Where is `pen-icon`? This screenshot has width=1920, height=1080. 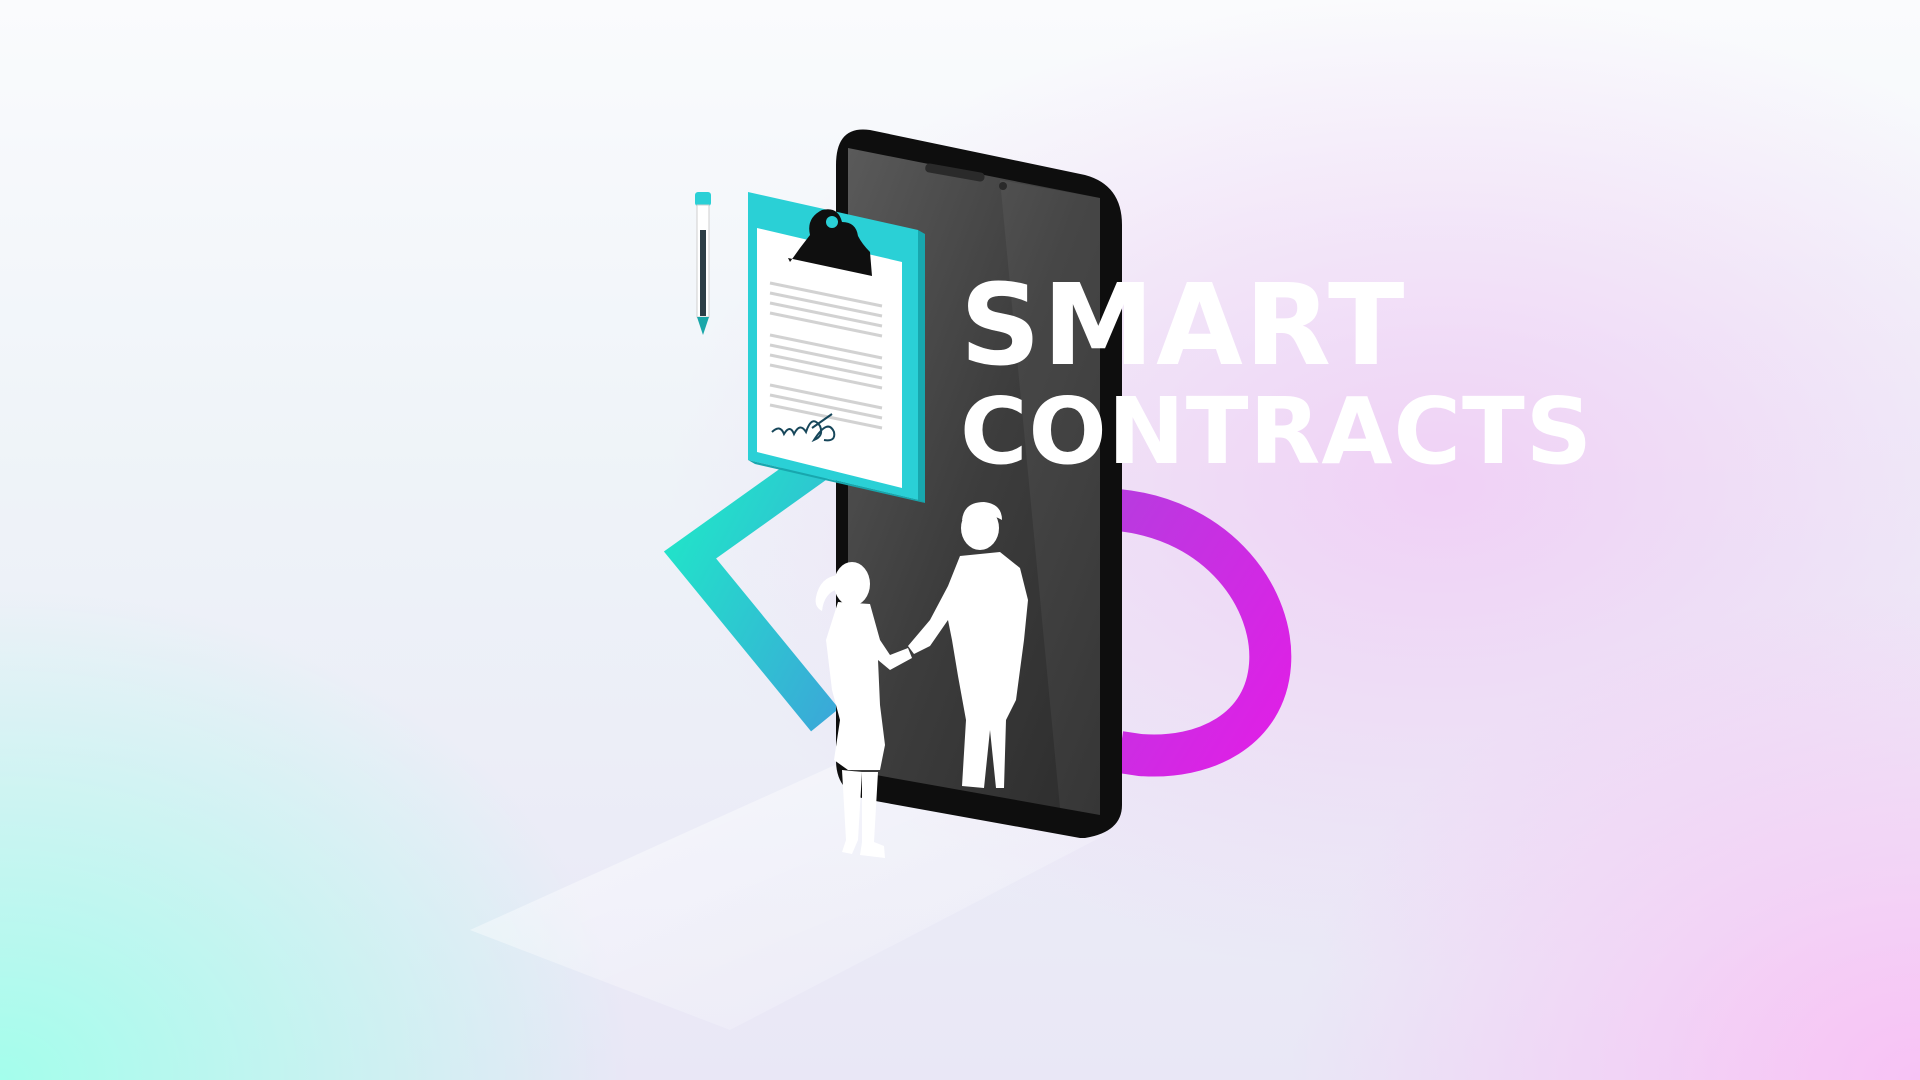 pen-icon is located at coordinates (703, 263).